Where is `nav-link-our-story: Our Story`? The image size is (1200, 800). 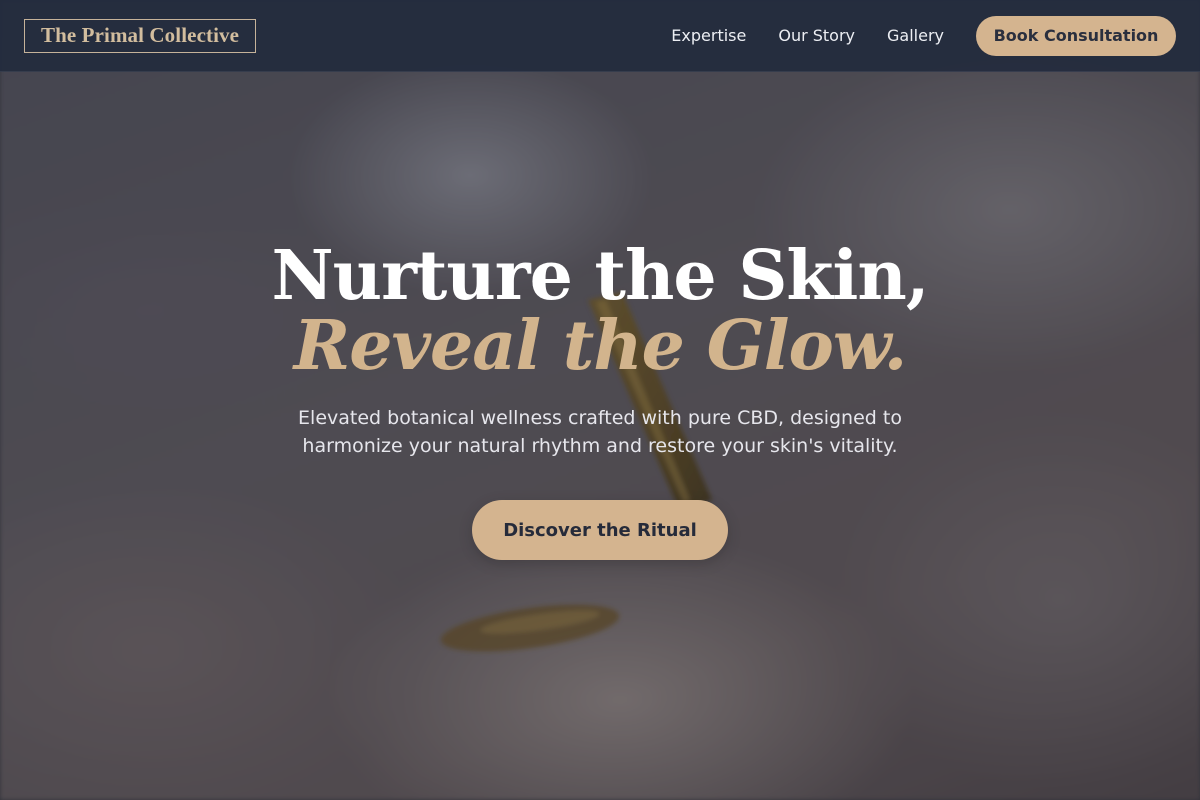 nav-link-our-story: Our Story is located at coordinates (816, 35).